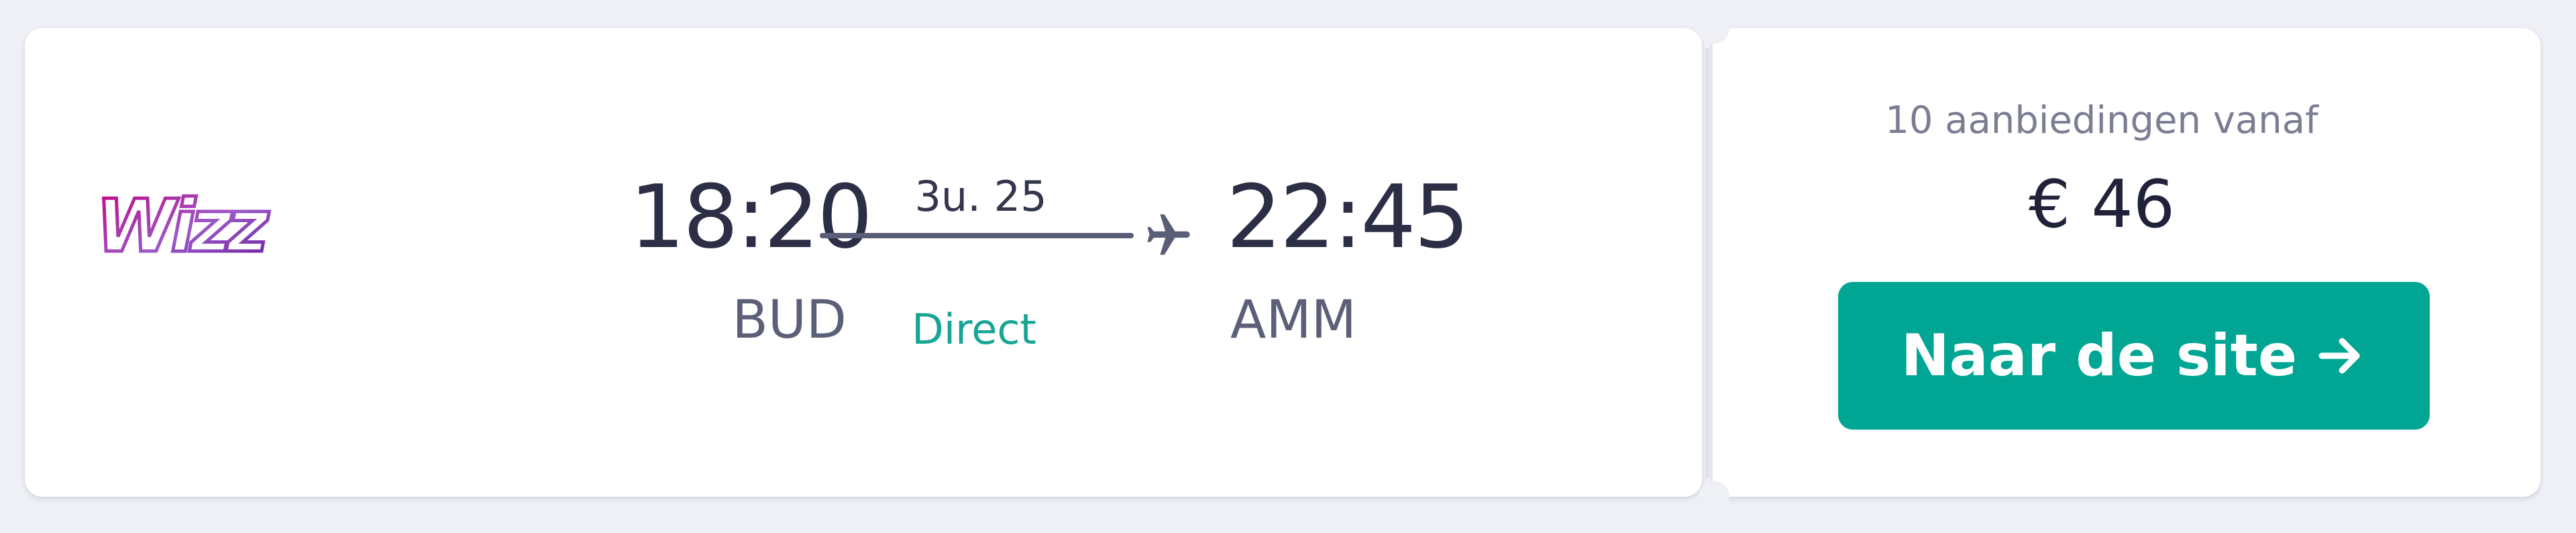 Image resolution: width=2576 pixels, height=533 pixels. What do you see at coordinates (977, 235) in the screenshot?
I see `route-line` at bounding box center [977, 235].